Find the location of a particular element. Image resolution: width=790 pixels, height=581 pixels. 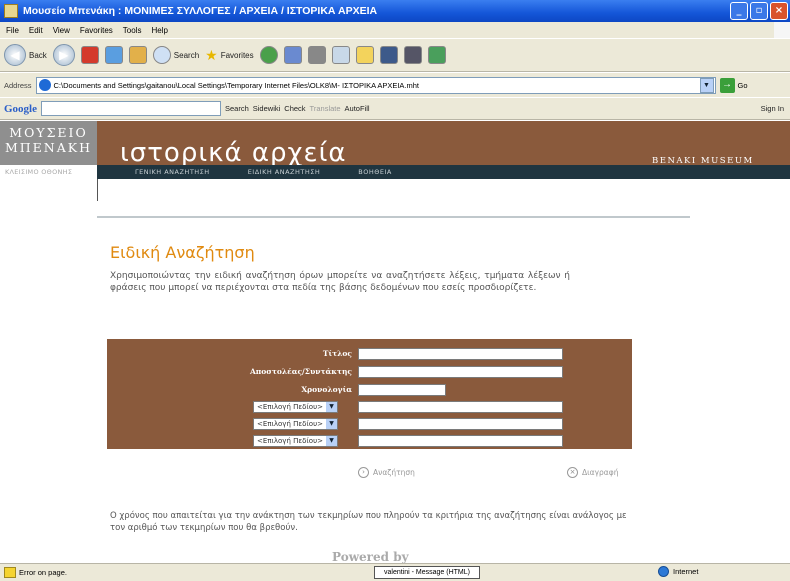

nav-advanced-search: ΕΙΔΙΚΗ ΑΝΑΖΗΤΗΣΗ is located at coordinates (284, 172).